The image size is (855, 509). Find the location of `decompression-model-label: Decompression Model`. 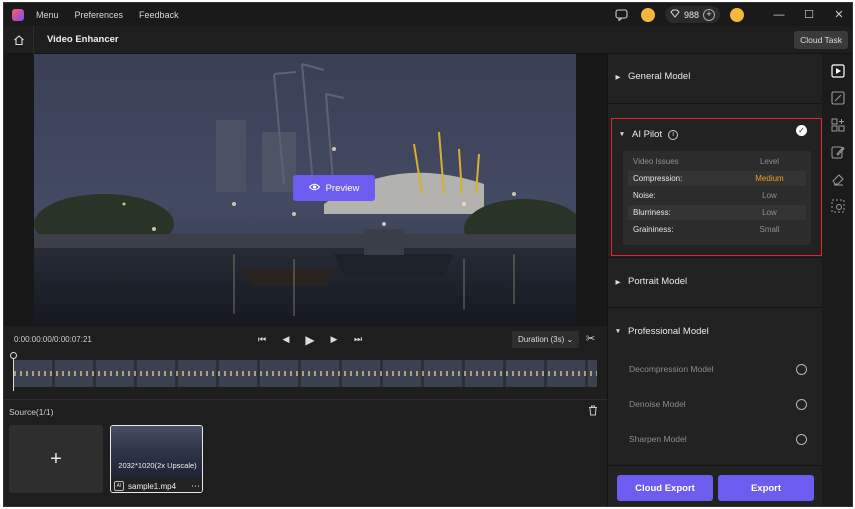

decompression-model-label: Decompression Model is located at coordinates (671, 369).